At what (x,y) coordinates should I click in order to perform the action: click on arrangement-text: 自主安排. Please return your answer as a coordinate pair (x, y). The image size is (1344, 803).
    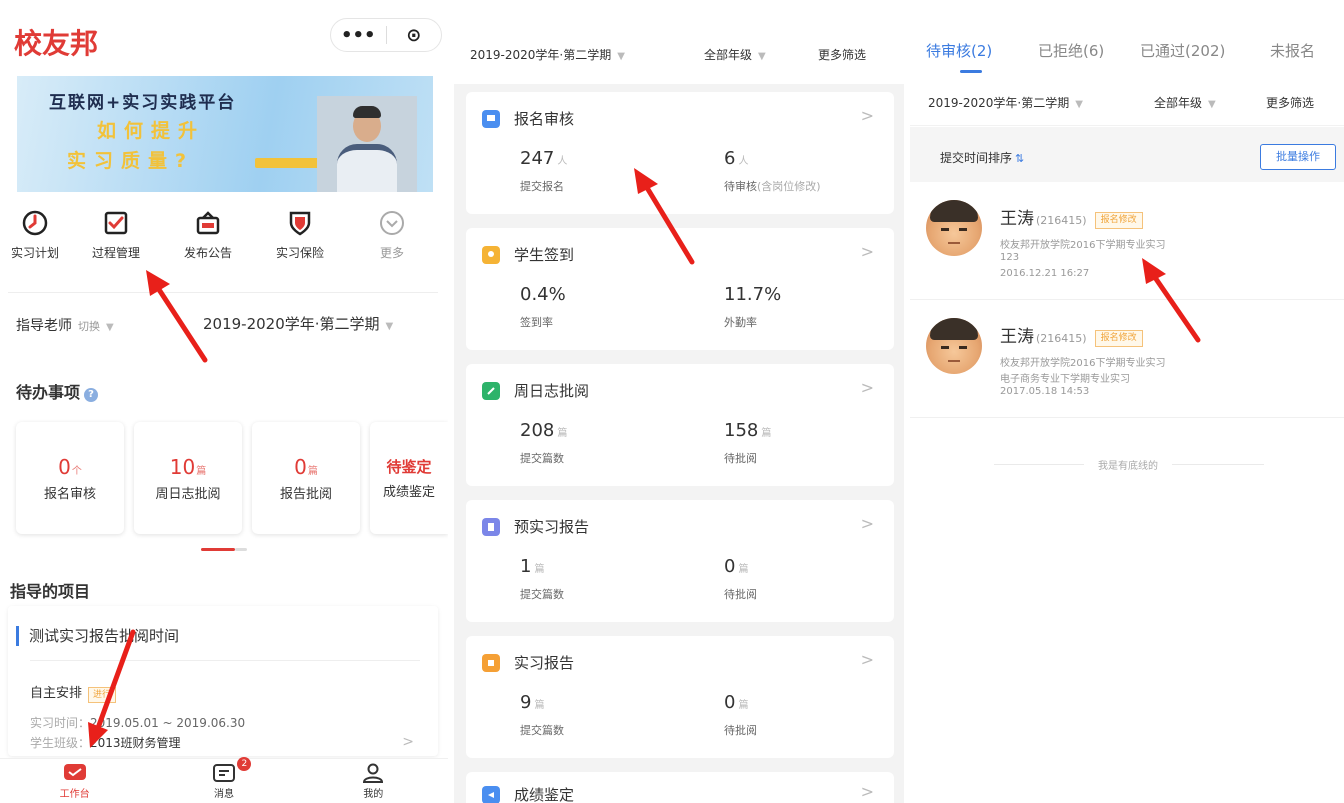
    Looking at the image, I should click on (56, 693).